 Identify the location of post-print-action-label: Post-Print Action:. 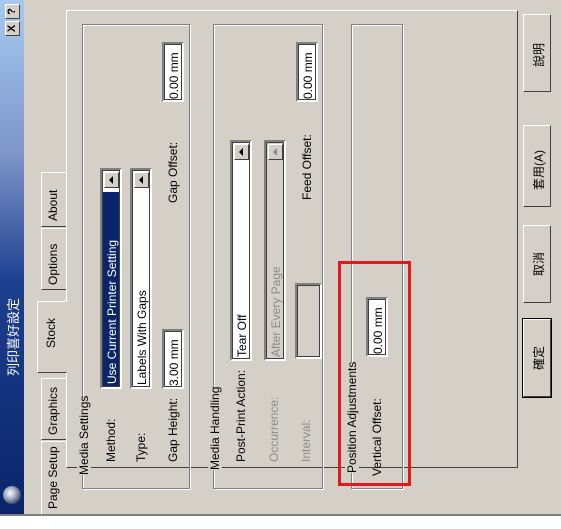
(241, 415).